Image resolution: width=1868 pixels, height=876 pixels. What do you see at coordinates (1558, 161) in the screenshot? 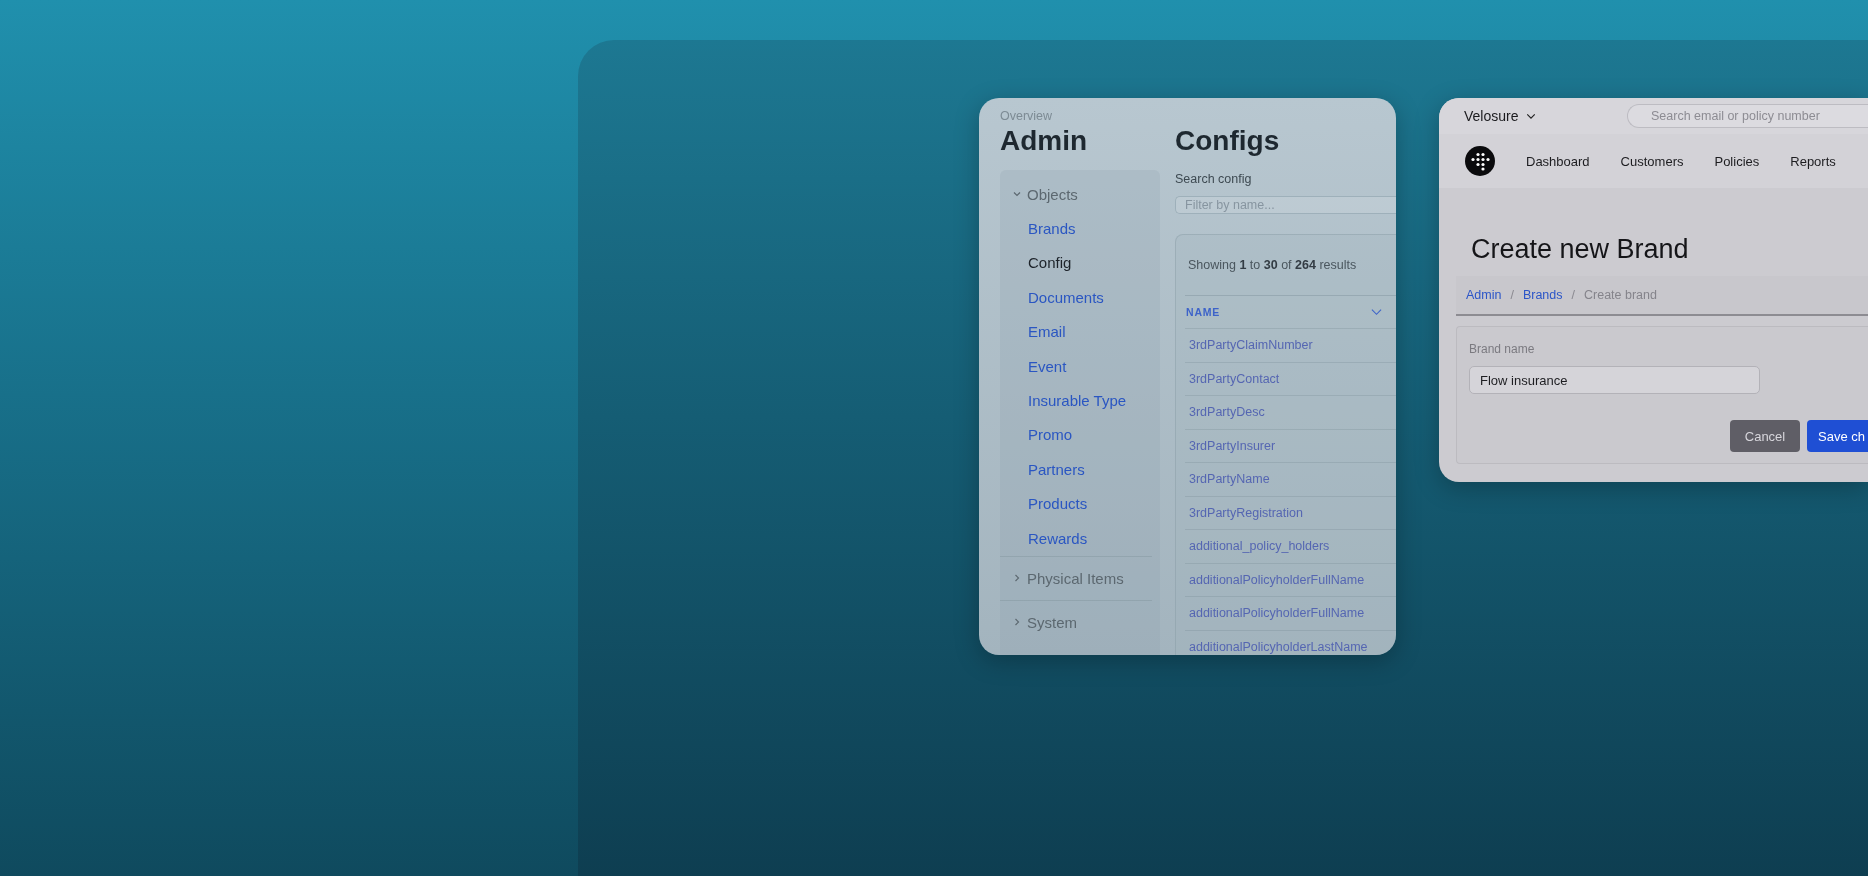
I see `nav-link: Dashboard` at bounding box center [1558, 161].